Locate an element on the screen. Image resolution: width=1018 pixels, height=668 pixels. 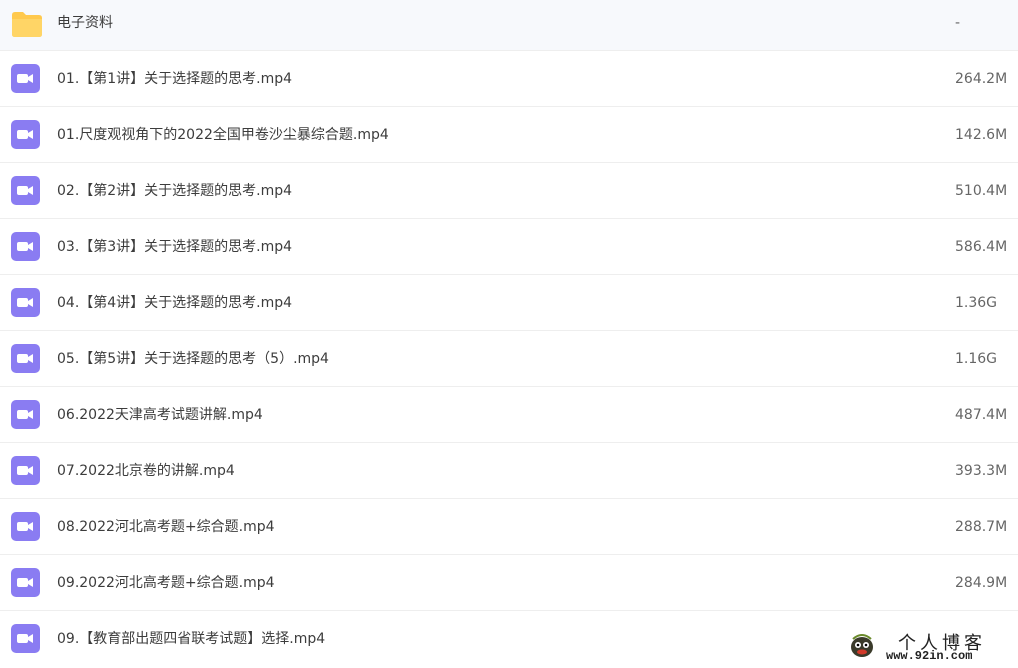
file-size: 264.2M is located at coordinates (981, 79).